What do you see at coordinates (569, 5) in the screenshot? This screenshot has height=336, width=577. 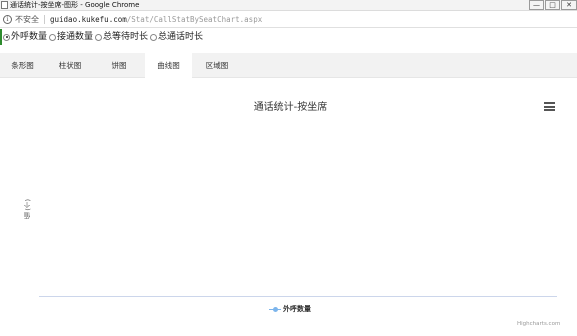 I see `close-button: ✕` at bounding box center [569, 5].